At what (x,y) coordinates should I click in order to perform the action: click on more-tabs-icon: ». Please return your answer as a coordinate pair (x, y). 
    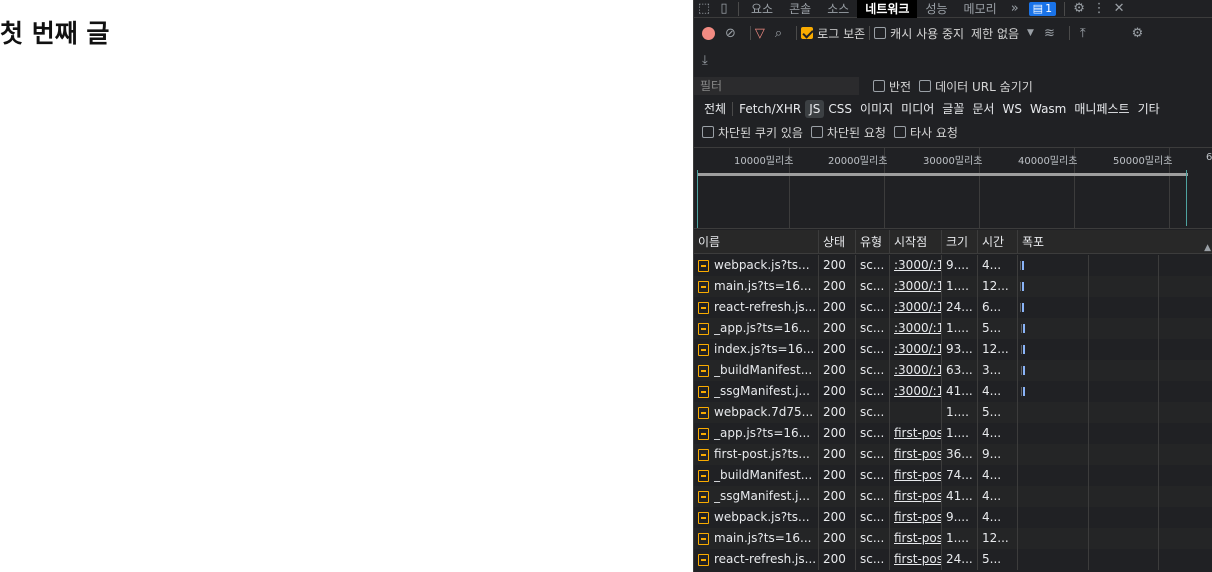
    Looking at the image, I should click on (1015, 9).